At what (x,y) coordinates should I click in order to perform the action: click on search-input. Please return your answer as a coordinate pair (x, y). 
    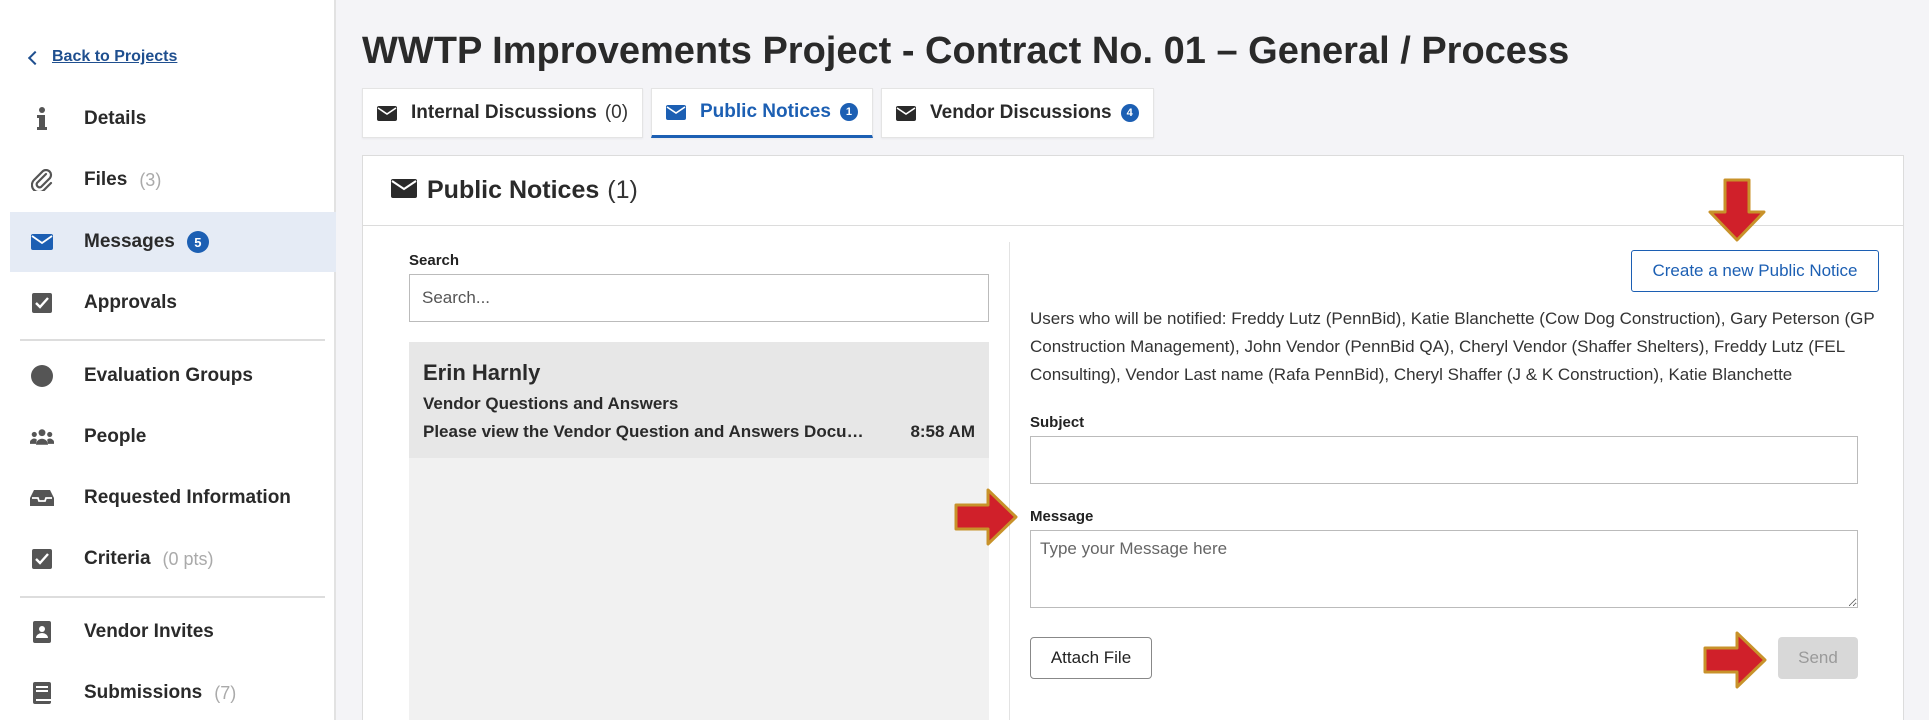
    Looking at the image, I should click on (699, 298).